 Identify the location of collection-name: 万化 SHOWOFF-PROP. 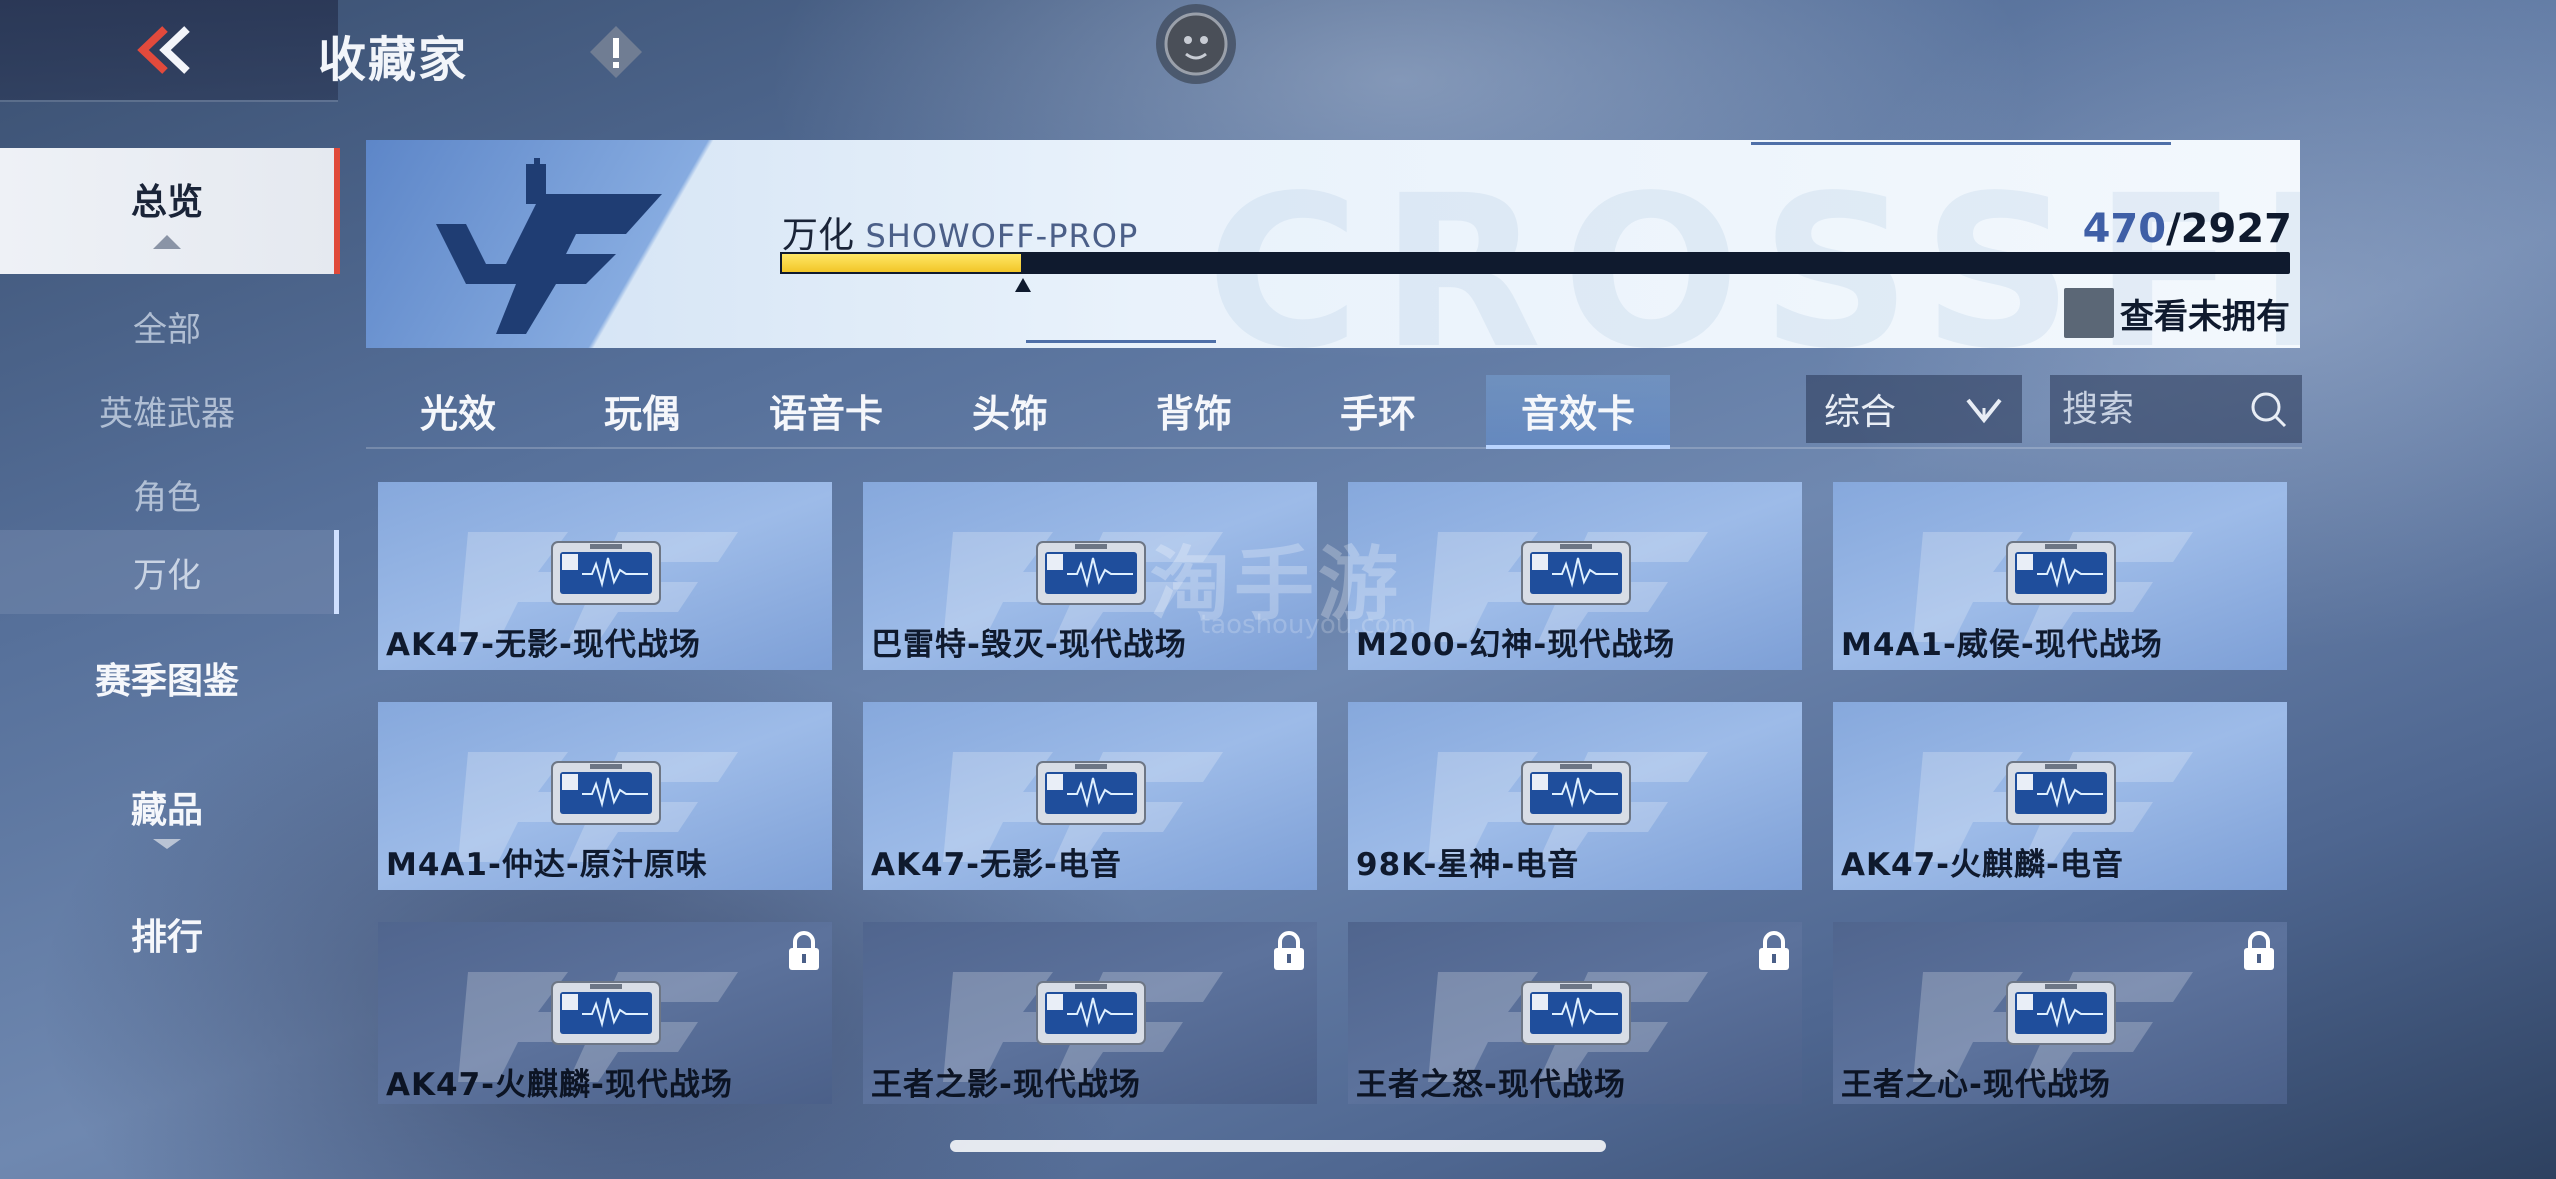
(960, 232).